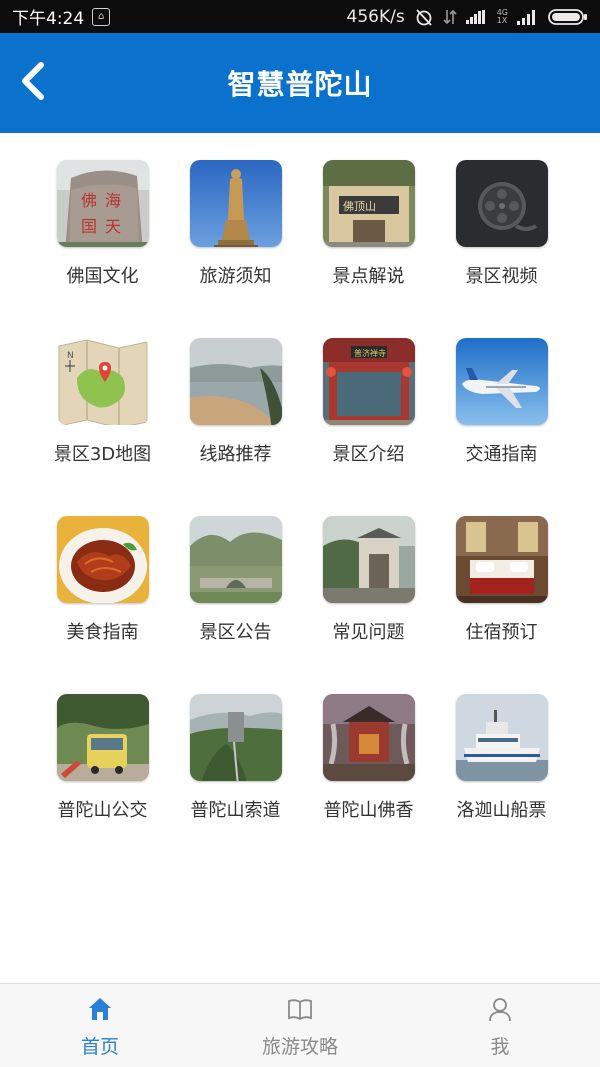 This screenshot has height=1067, width=600. Describe the element at coordinates (501, 276) in the screenshot. I see `grid-item-label: 景区视频` at that location.